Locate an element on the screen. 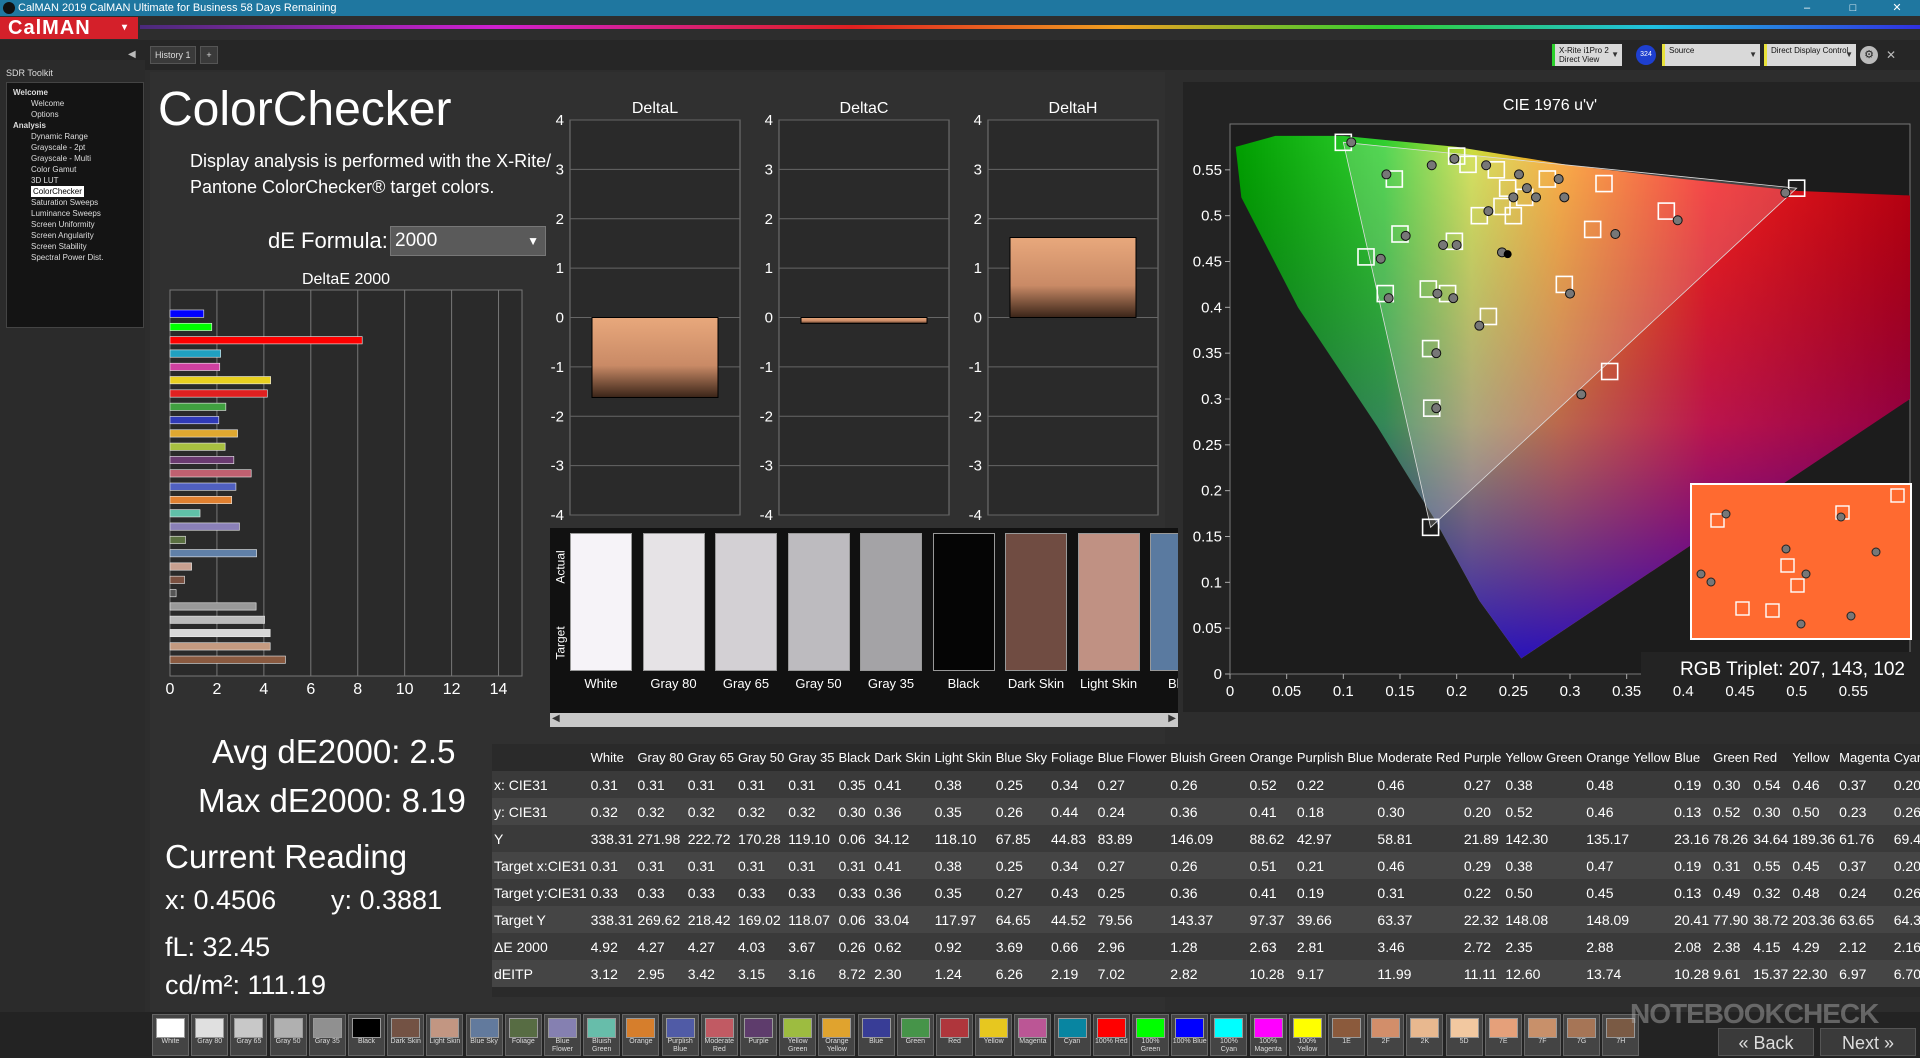 This screenshot has height=1058, width=1920. swatch-100-blue: 100% Blue is located at coordinates (1190, 1035).